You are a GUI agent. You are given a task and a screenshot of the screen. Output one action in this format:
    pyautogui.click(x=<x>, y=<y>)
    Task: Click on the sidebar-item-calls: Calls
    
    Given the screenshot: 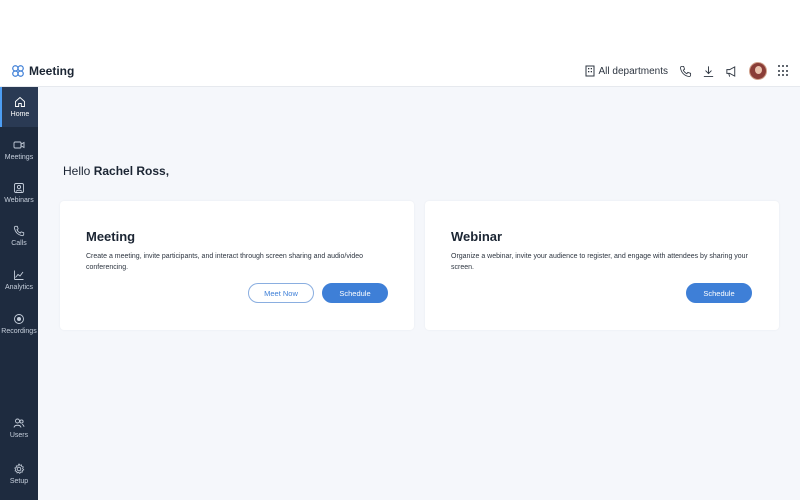 What is the action you would take?
    pyautogui.click(x=19, y=236)
    